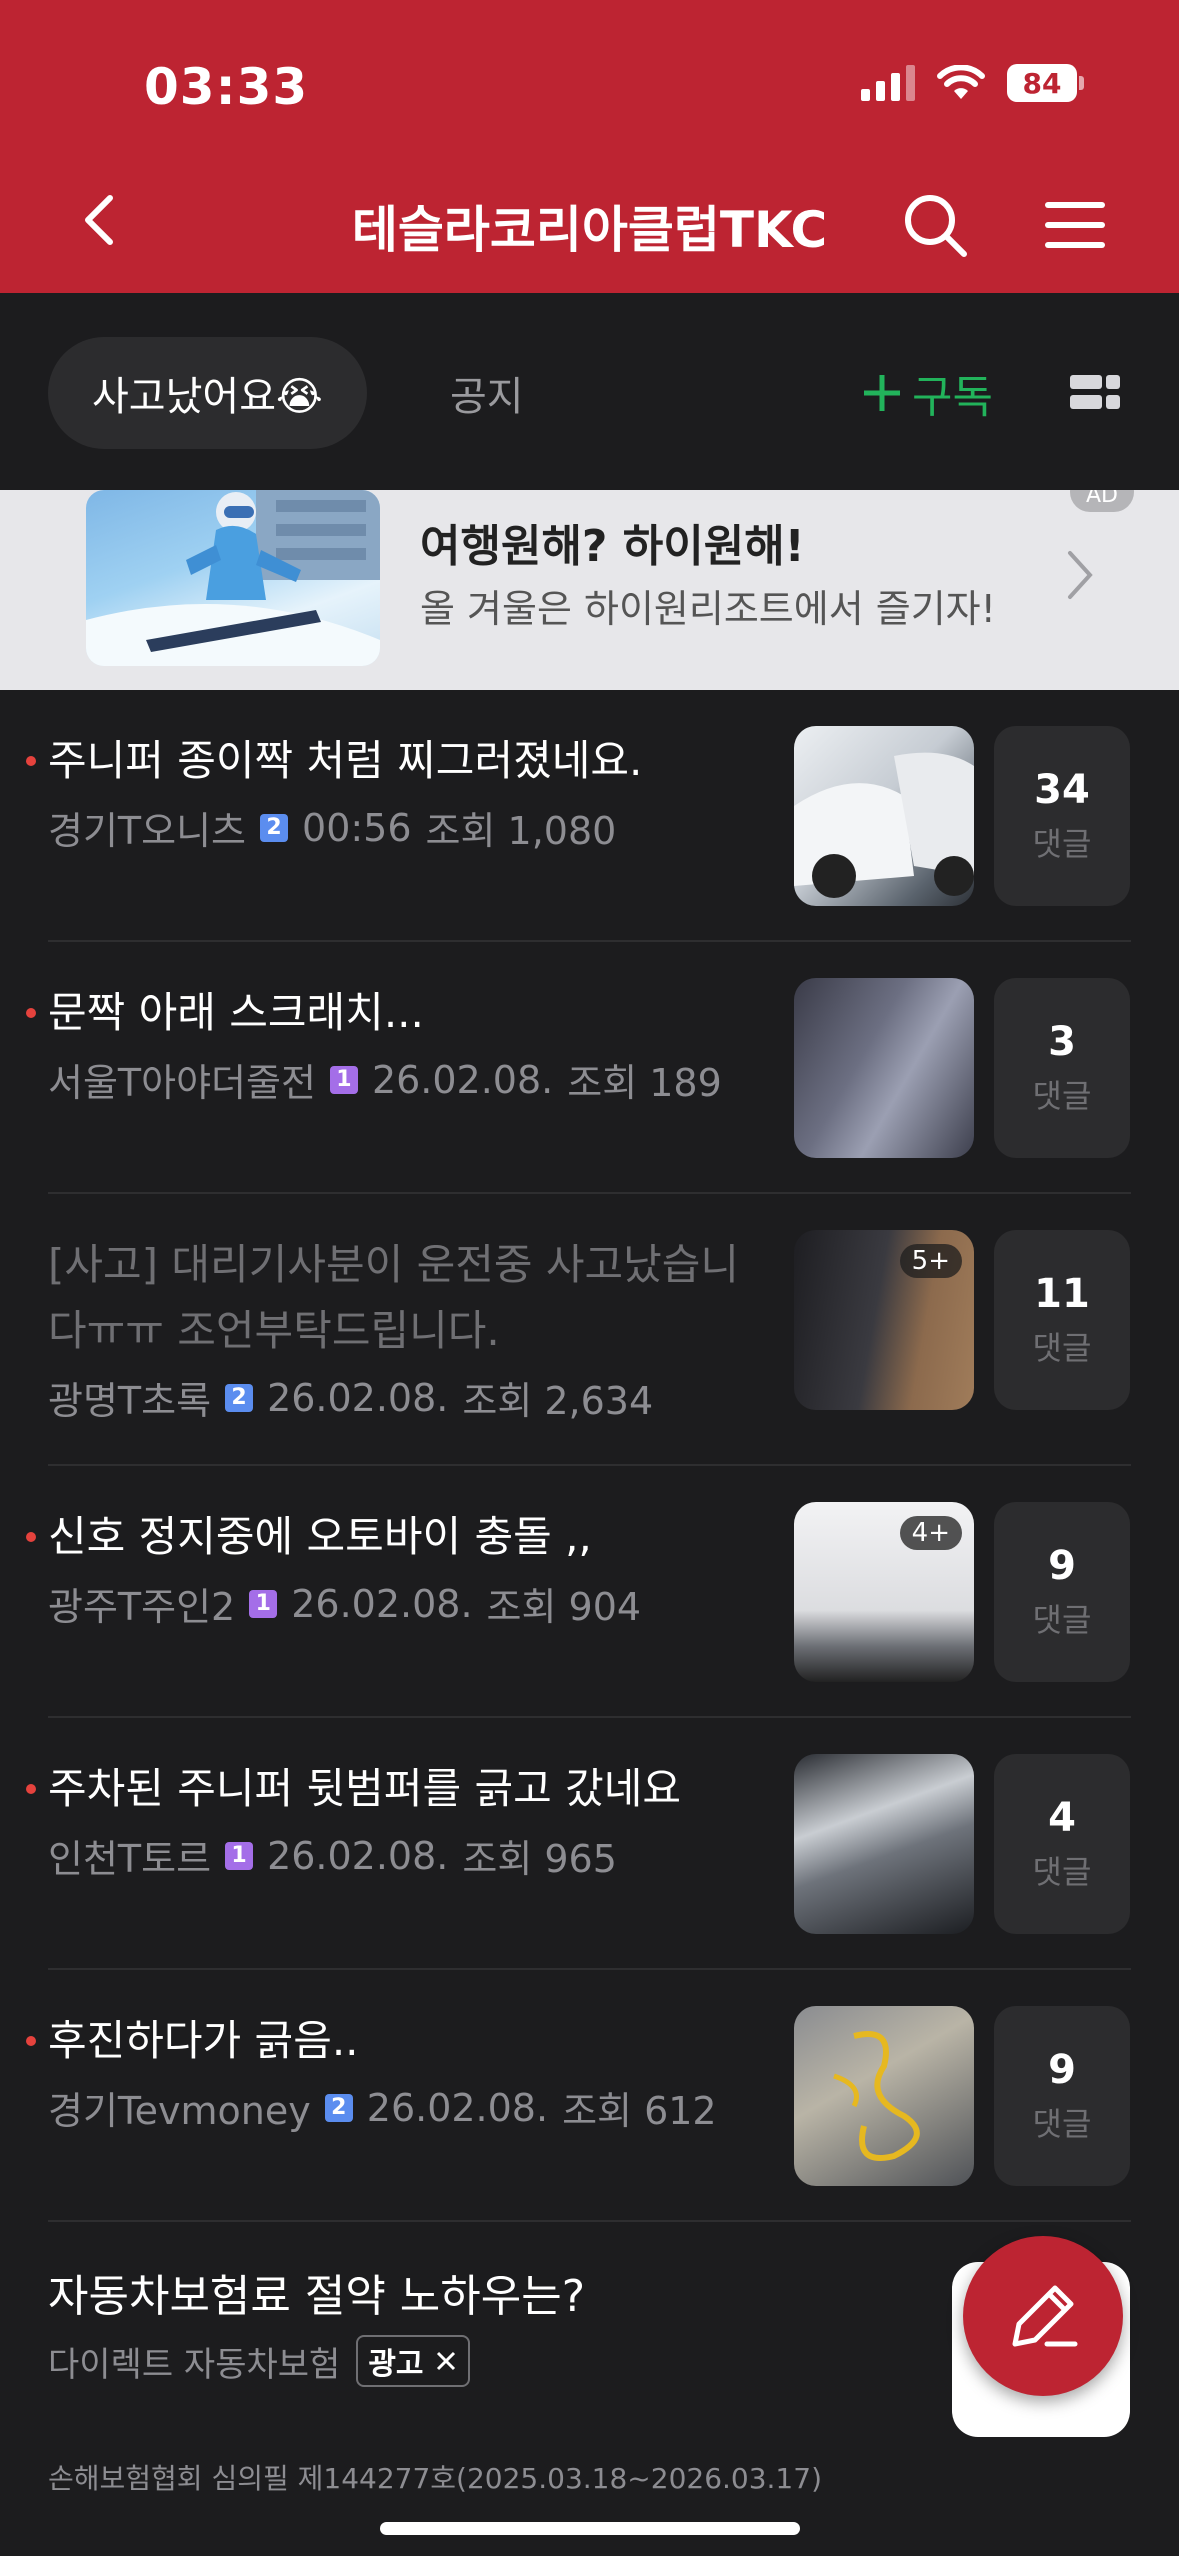 Image resolution: width=1179 pixels, height=2556 pixels. I want to click on post-author: 인천T토르, so click(130, 1859).